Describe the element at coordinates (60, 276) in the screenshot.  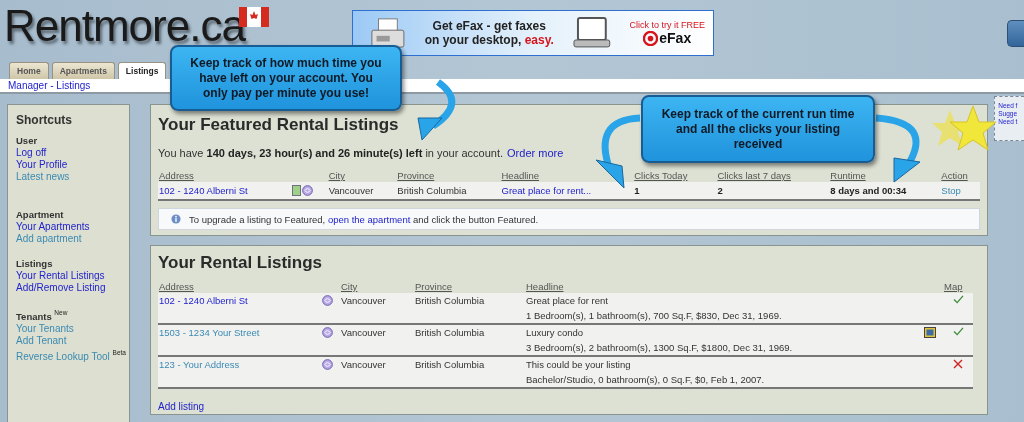
I see `sidebar-link: Your Rental Listings` at that location.